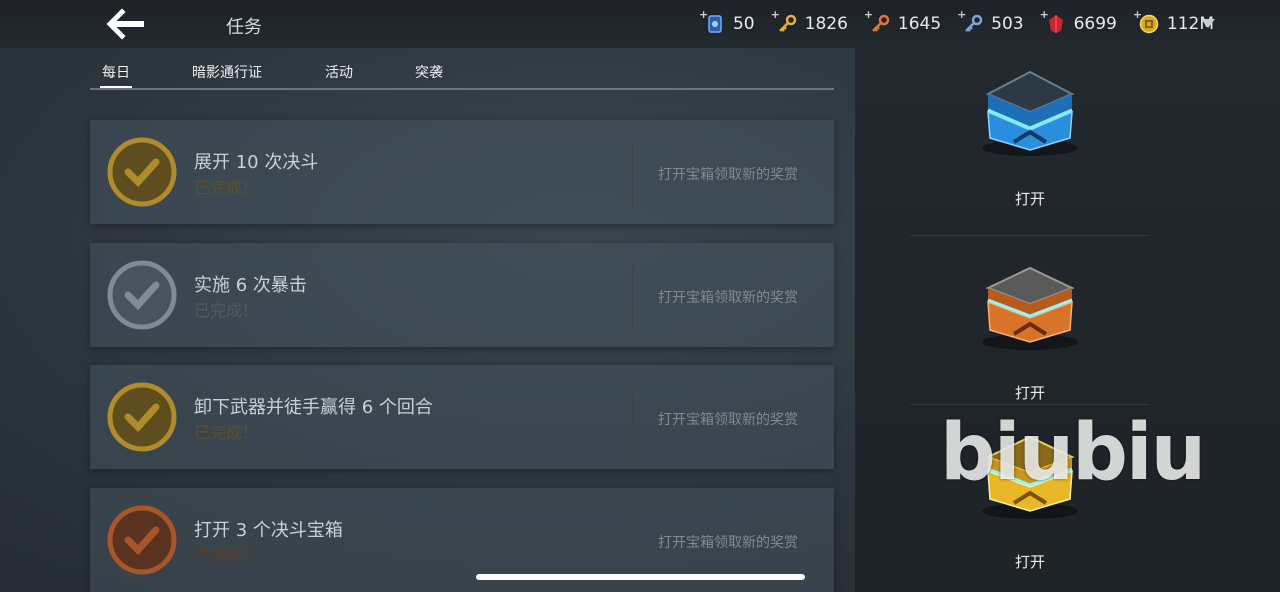 This screenshot has height=592, width=1280. Describe the element at coordinates (1030, 113) in the screenshot. I see `blue-chest-icon` at that location.